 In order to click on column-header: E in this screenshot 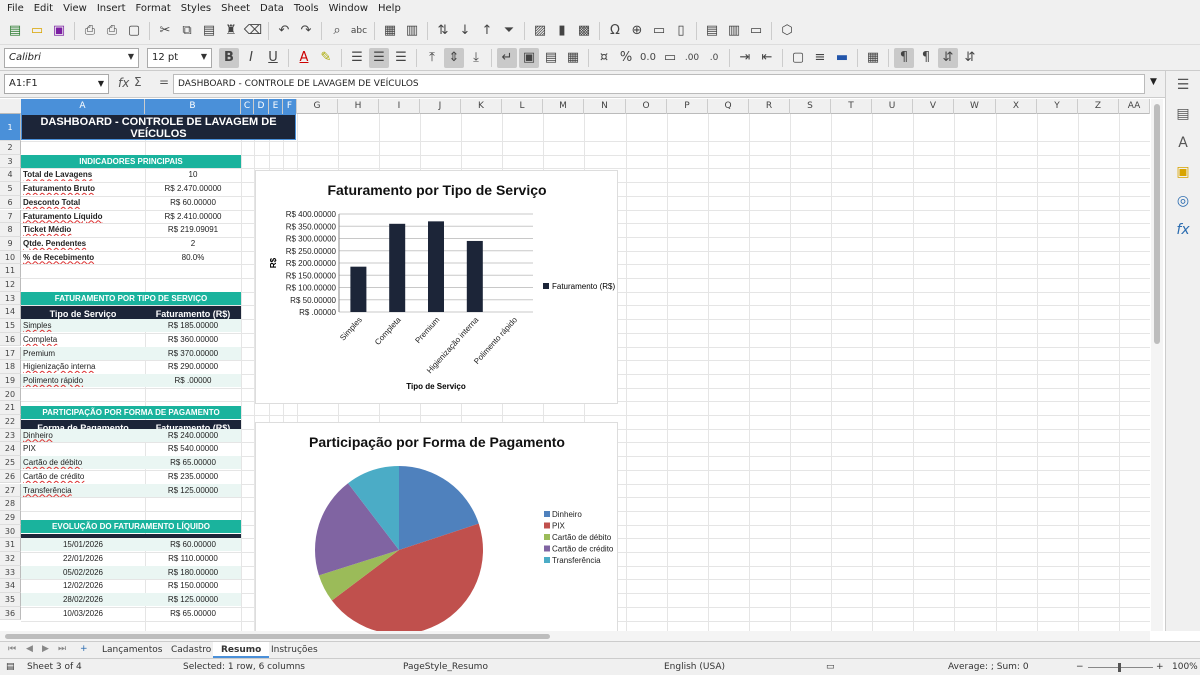, I will do `click(276, 106)`.